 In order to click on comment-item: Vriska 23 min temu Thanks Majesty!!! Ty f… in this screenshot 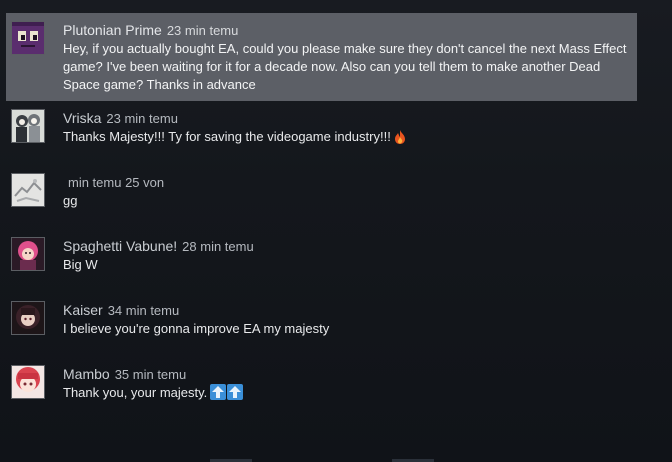, I will do `click(321, 133)`.